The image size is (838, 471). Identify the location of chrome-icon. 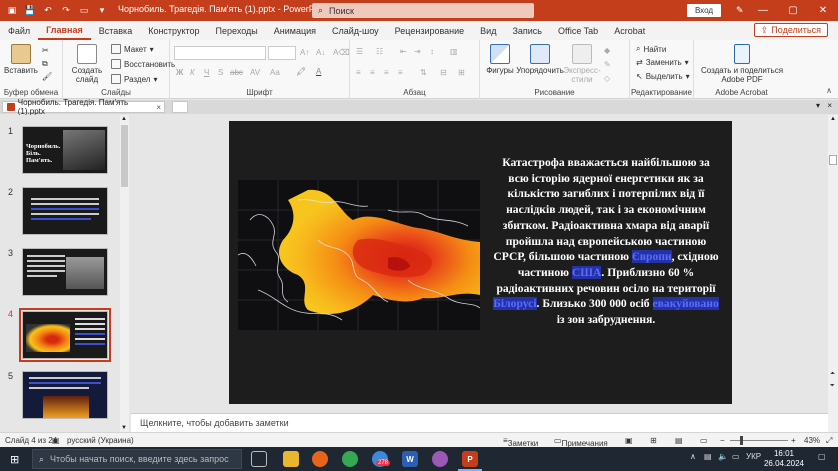
(350, 459).